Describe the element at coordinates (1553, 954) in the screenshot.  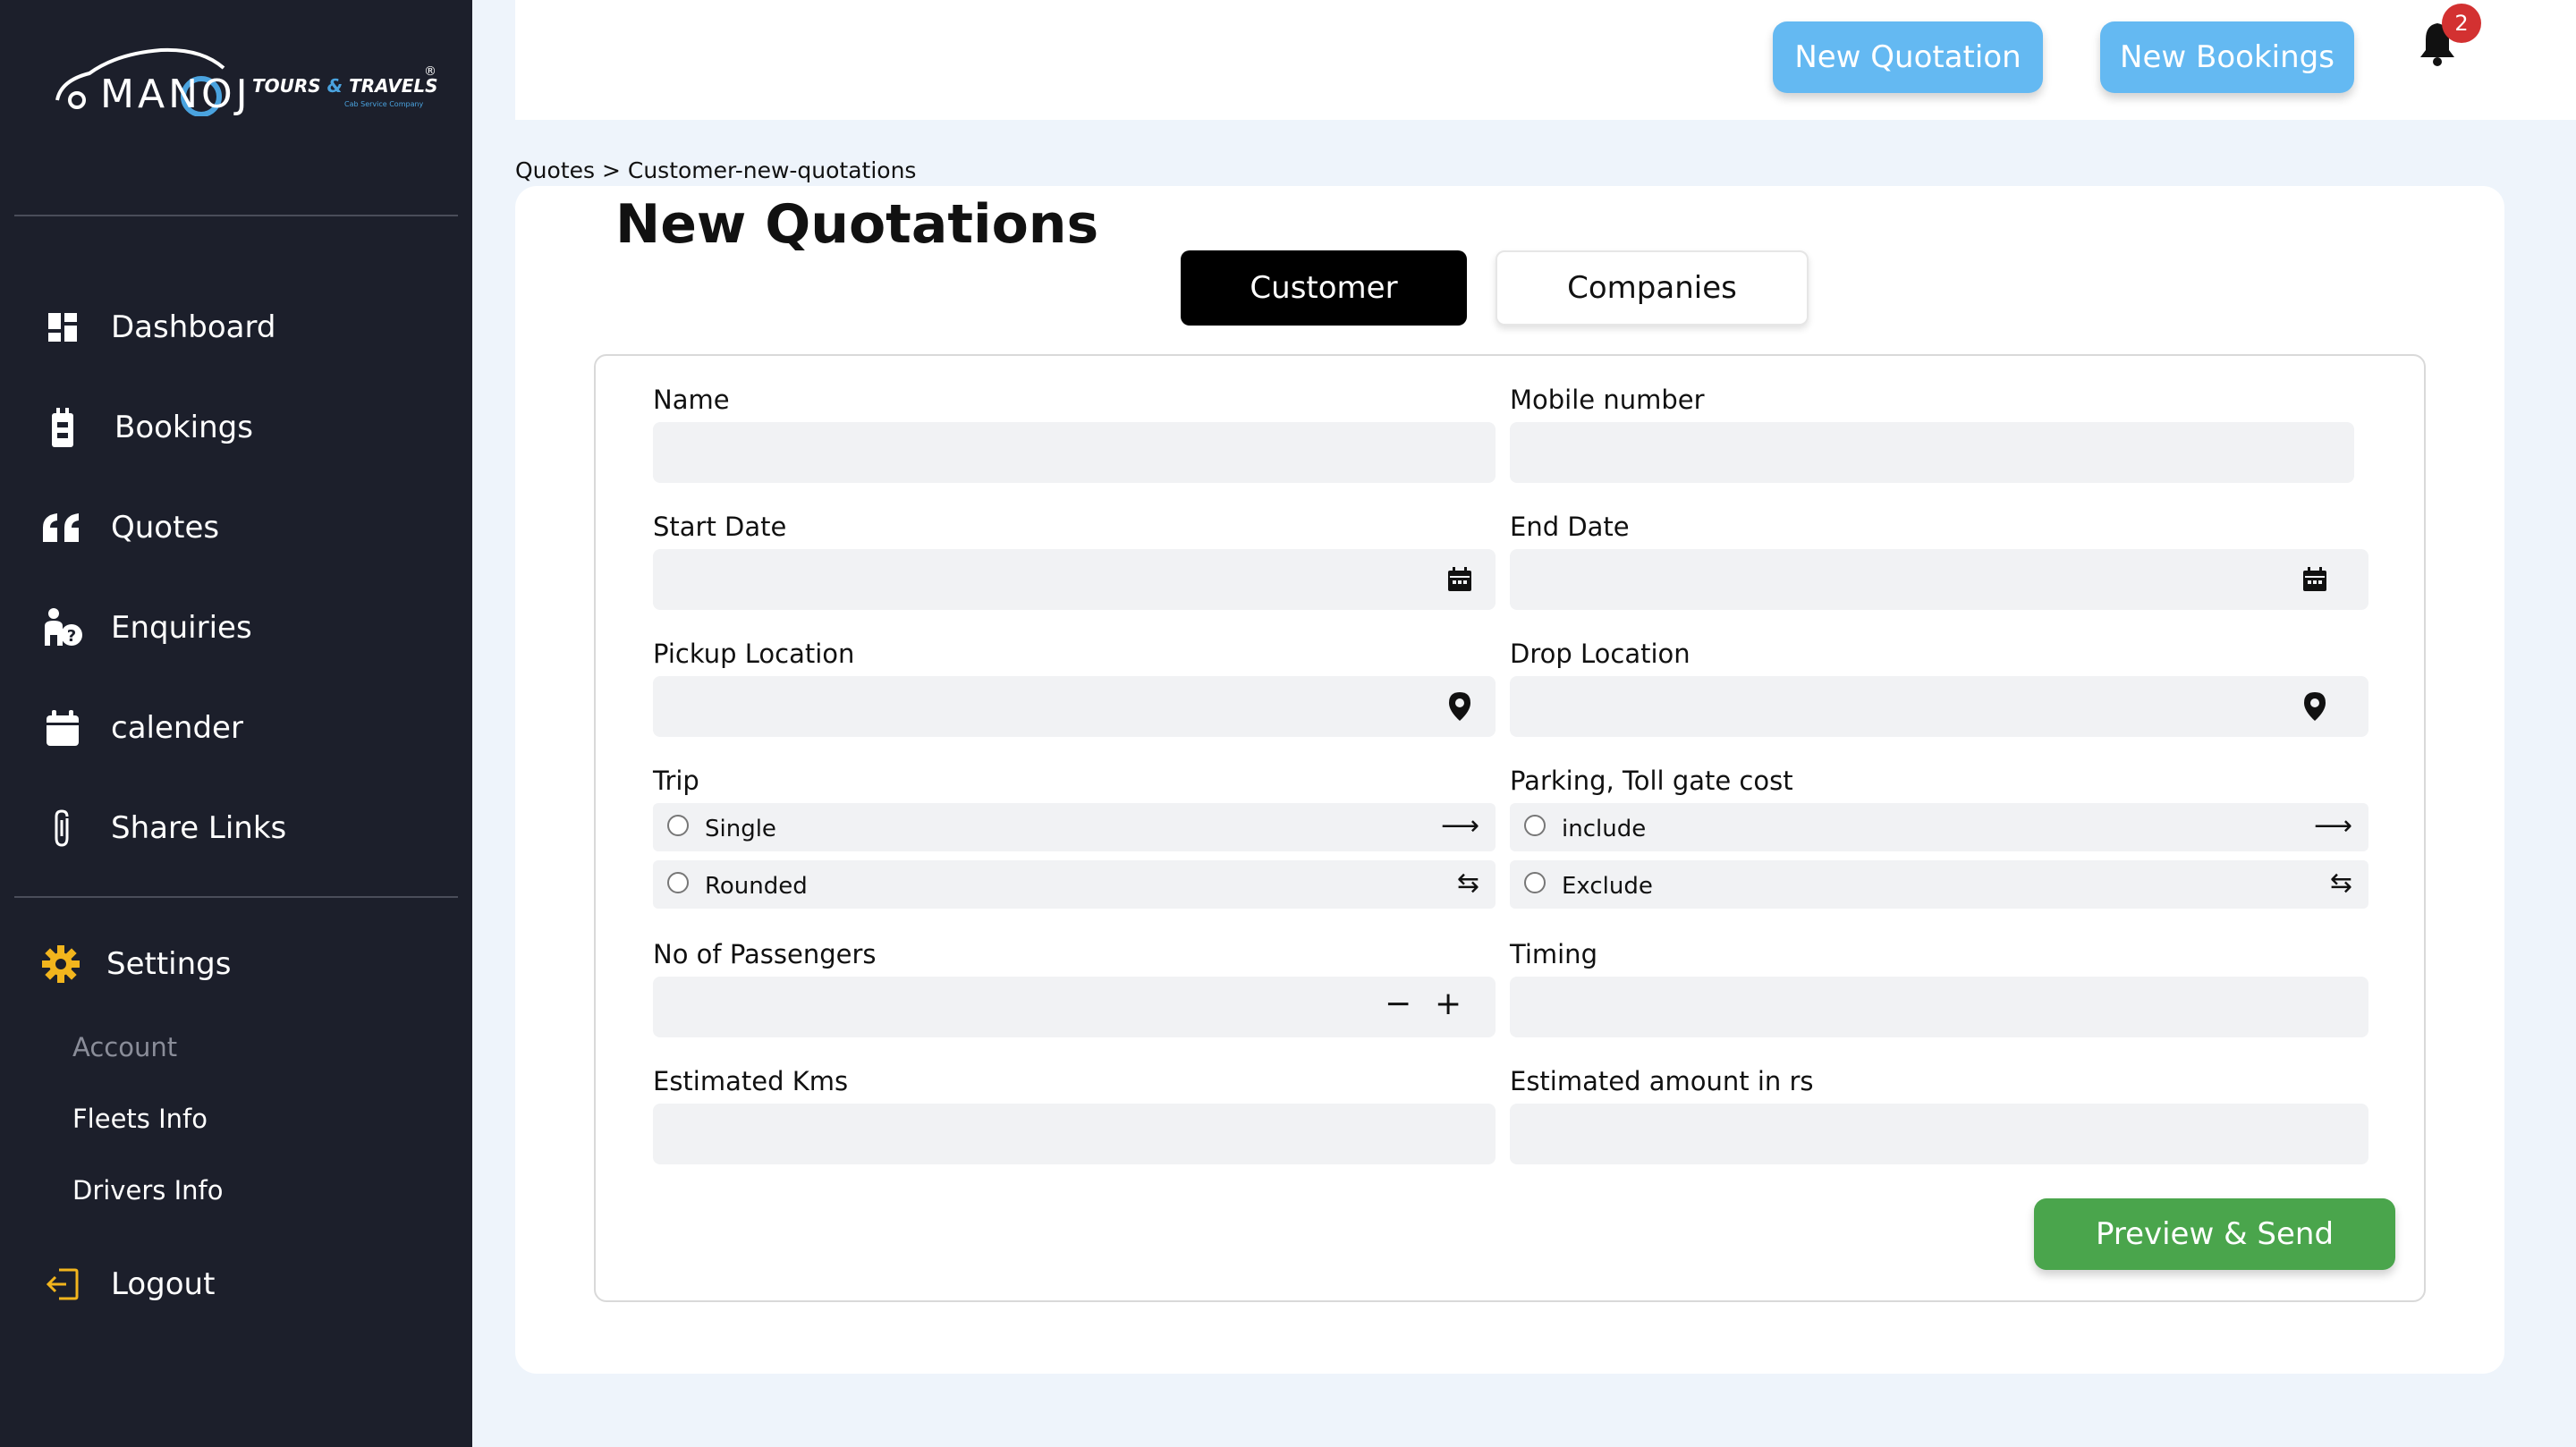
I see `timing-label: Timing` at that location.